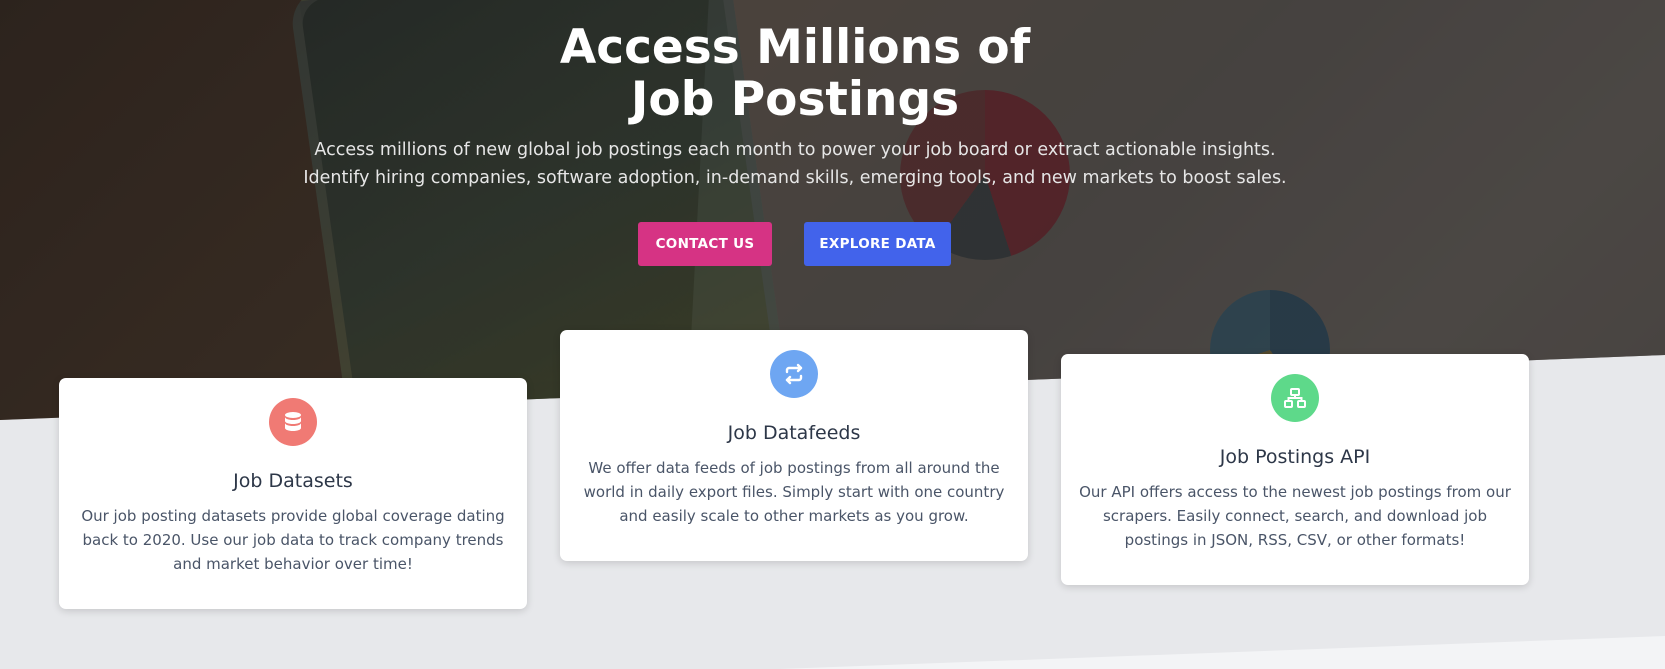  I want to click on card-title: Job Postings API, so click(1295, 457).